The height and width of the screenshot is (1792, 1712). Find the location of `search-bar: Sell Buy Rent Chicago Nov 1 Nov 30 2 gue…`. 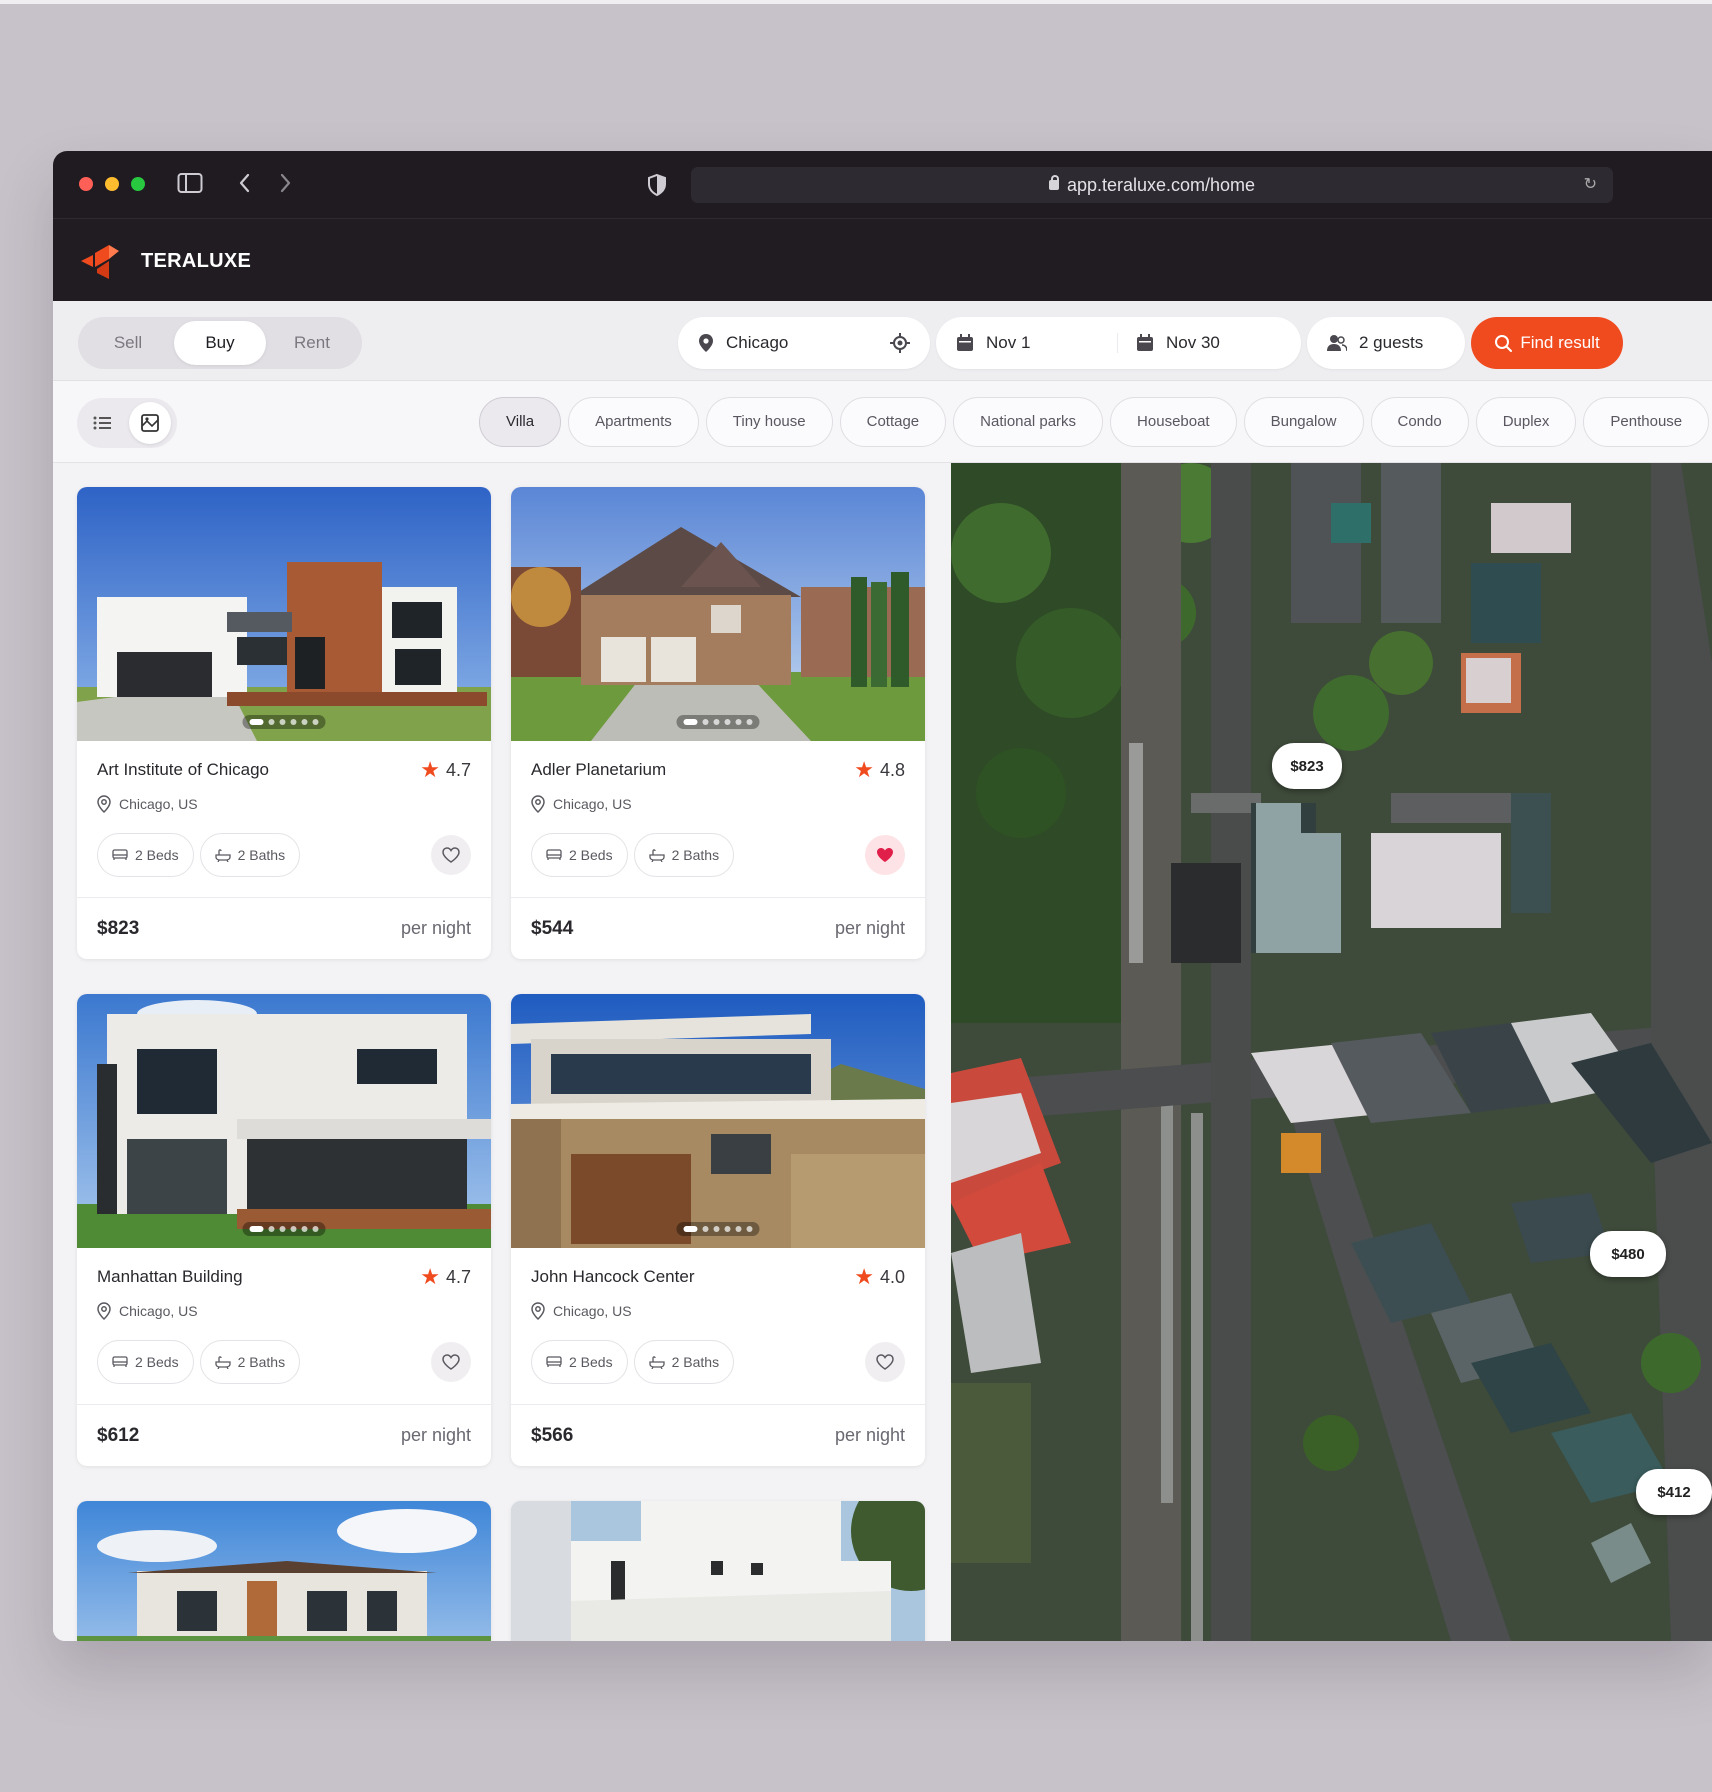

search-bar: Sell Buy Rent Chicago Nov 1 Nov 30 2 gue… is located at coordinates (882, 341).